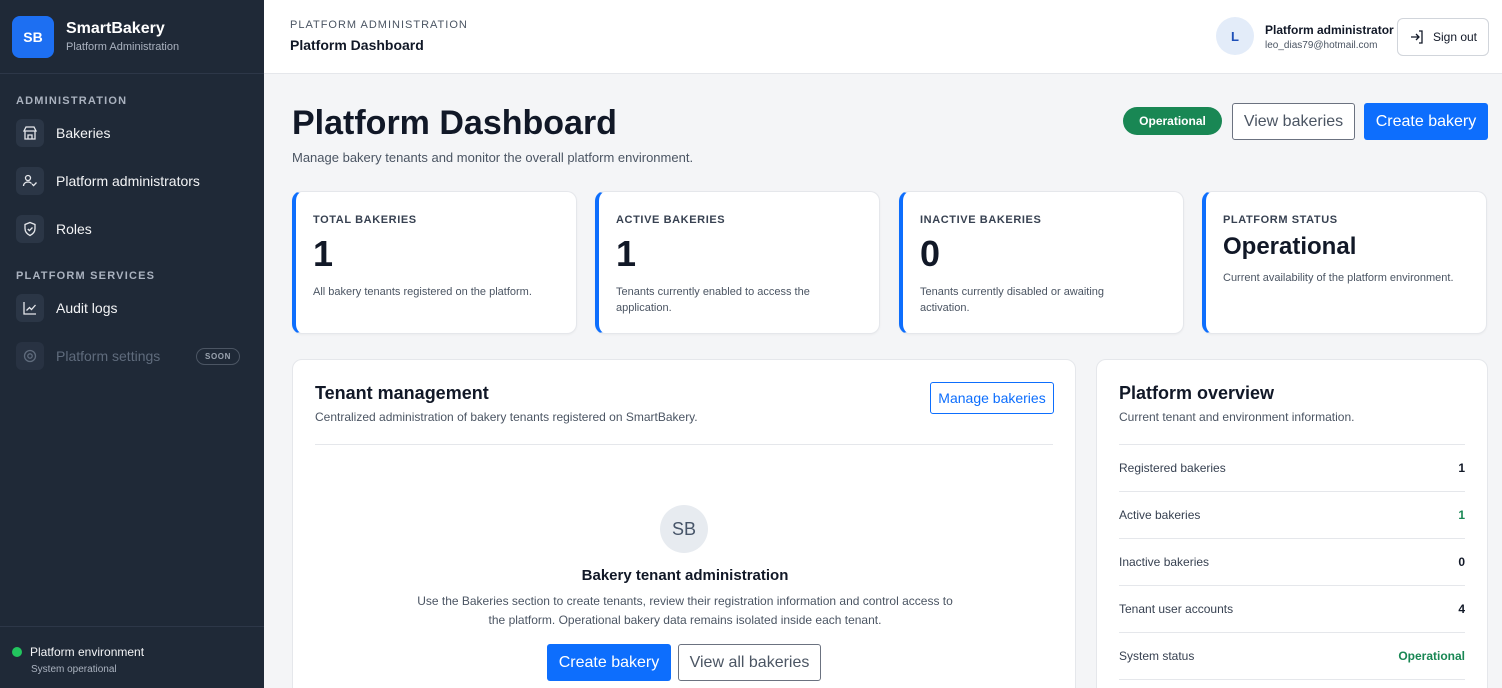 This screenshot has height=688, width=1502. Describe the element at coordinates (123, 47) in the screenshot. I see `brand-subtitle: Platform Administration` at that location.